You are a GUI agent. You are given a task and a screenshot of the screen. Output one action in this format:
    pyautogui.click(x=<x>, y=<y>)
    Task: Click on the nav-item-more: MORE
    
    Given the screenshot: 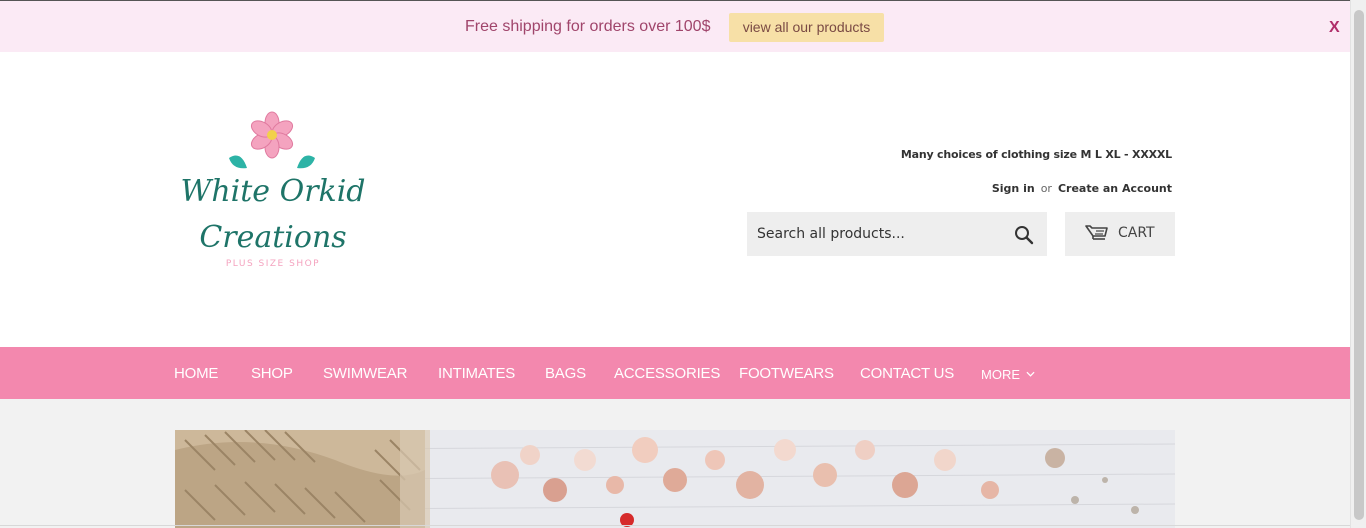 What is the action you would take?
    pyautogui.click(x=1008, y=374)
    